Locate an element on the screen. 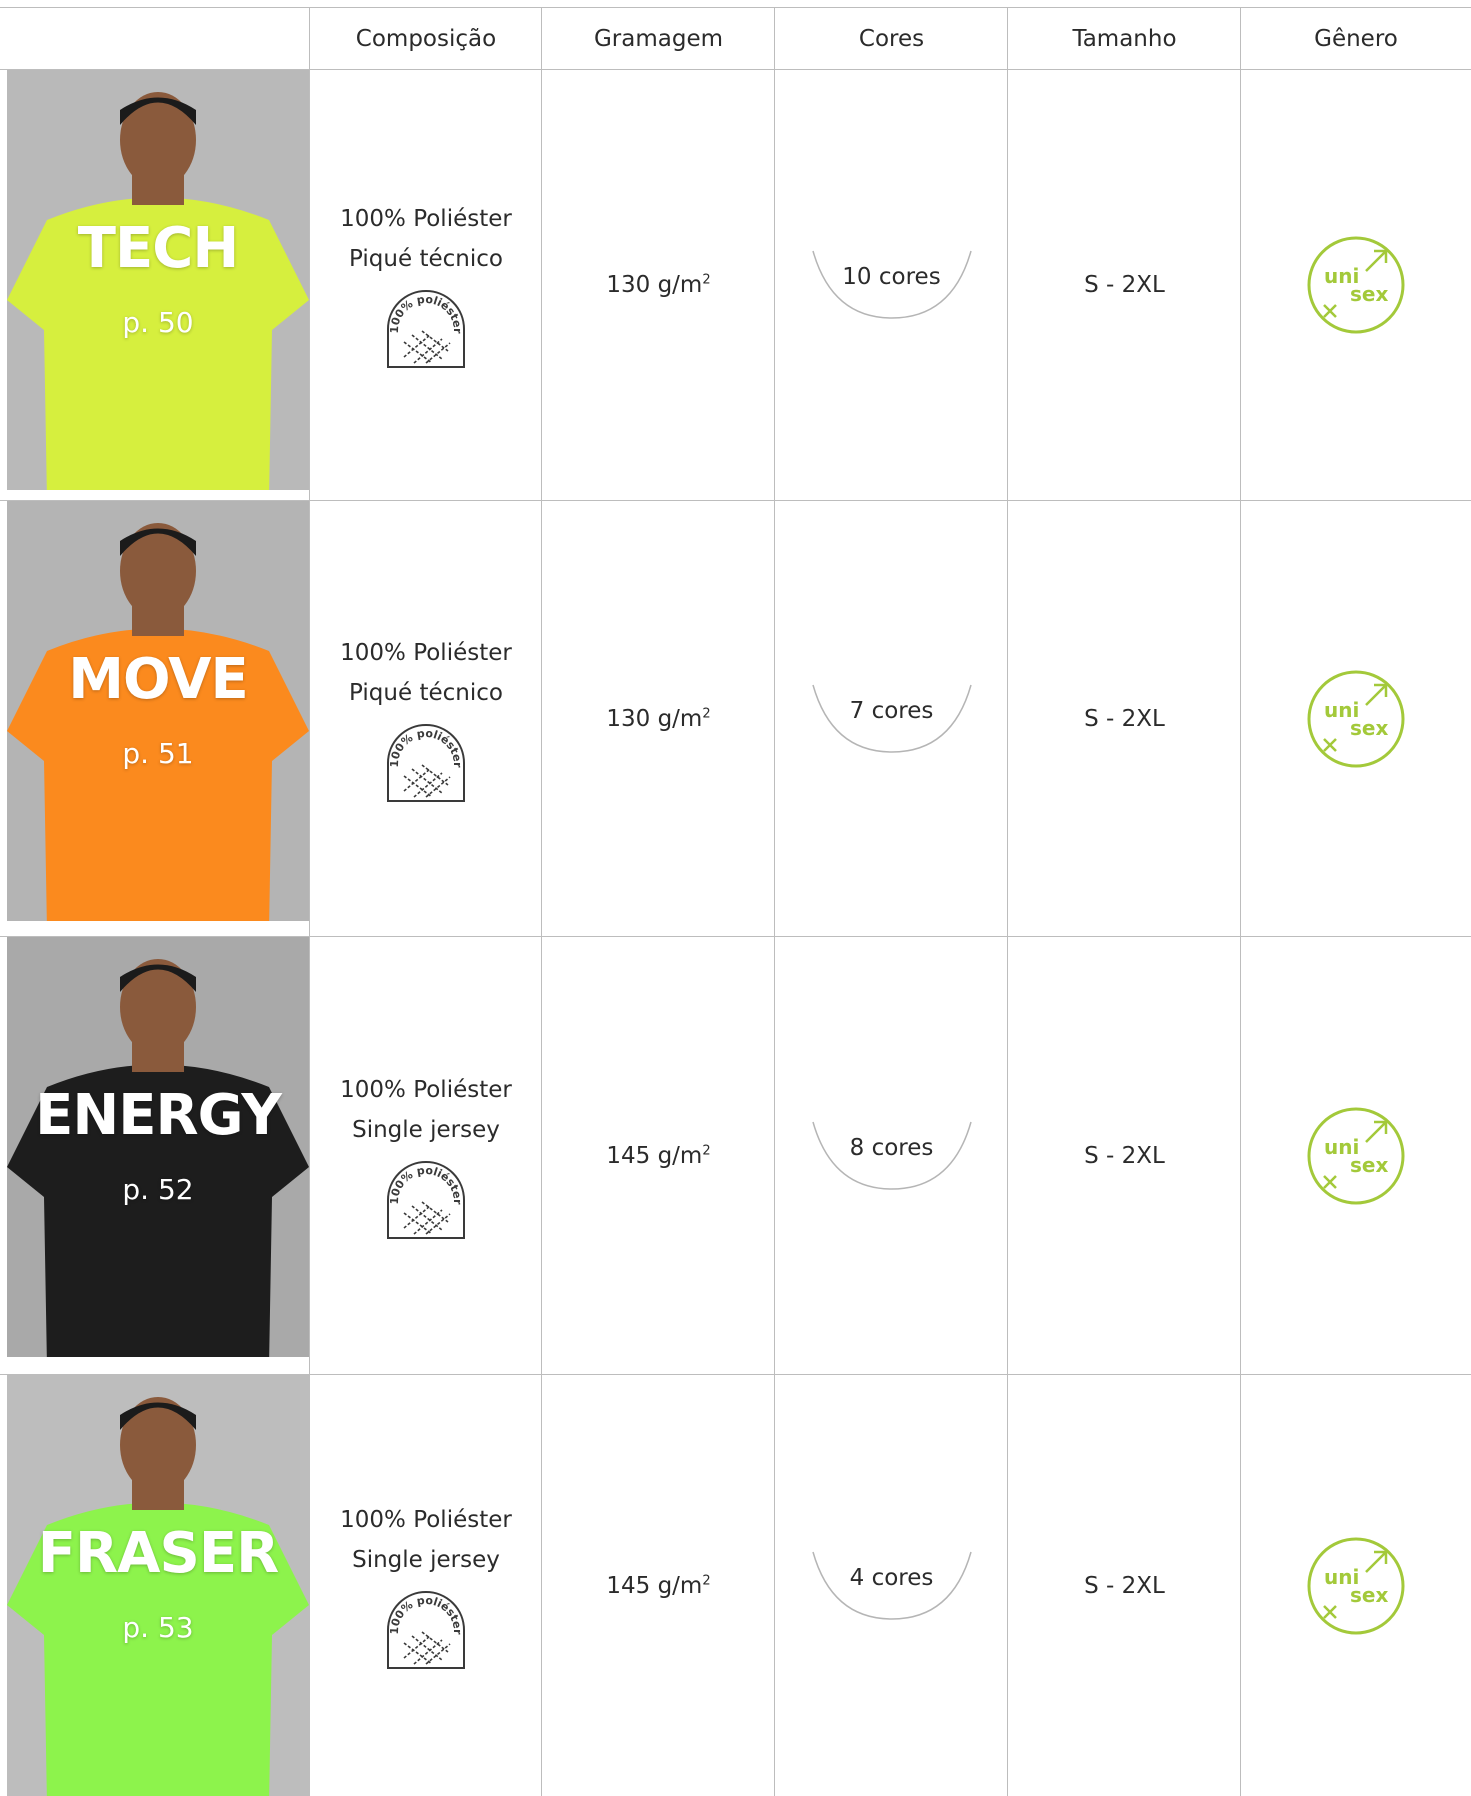 The width and height of the screenshot is (1471, 1796). product-page: p. 50 is located at coordinates (158, 322).